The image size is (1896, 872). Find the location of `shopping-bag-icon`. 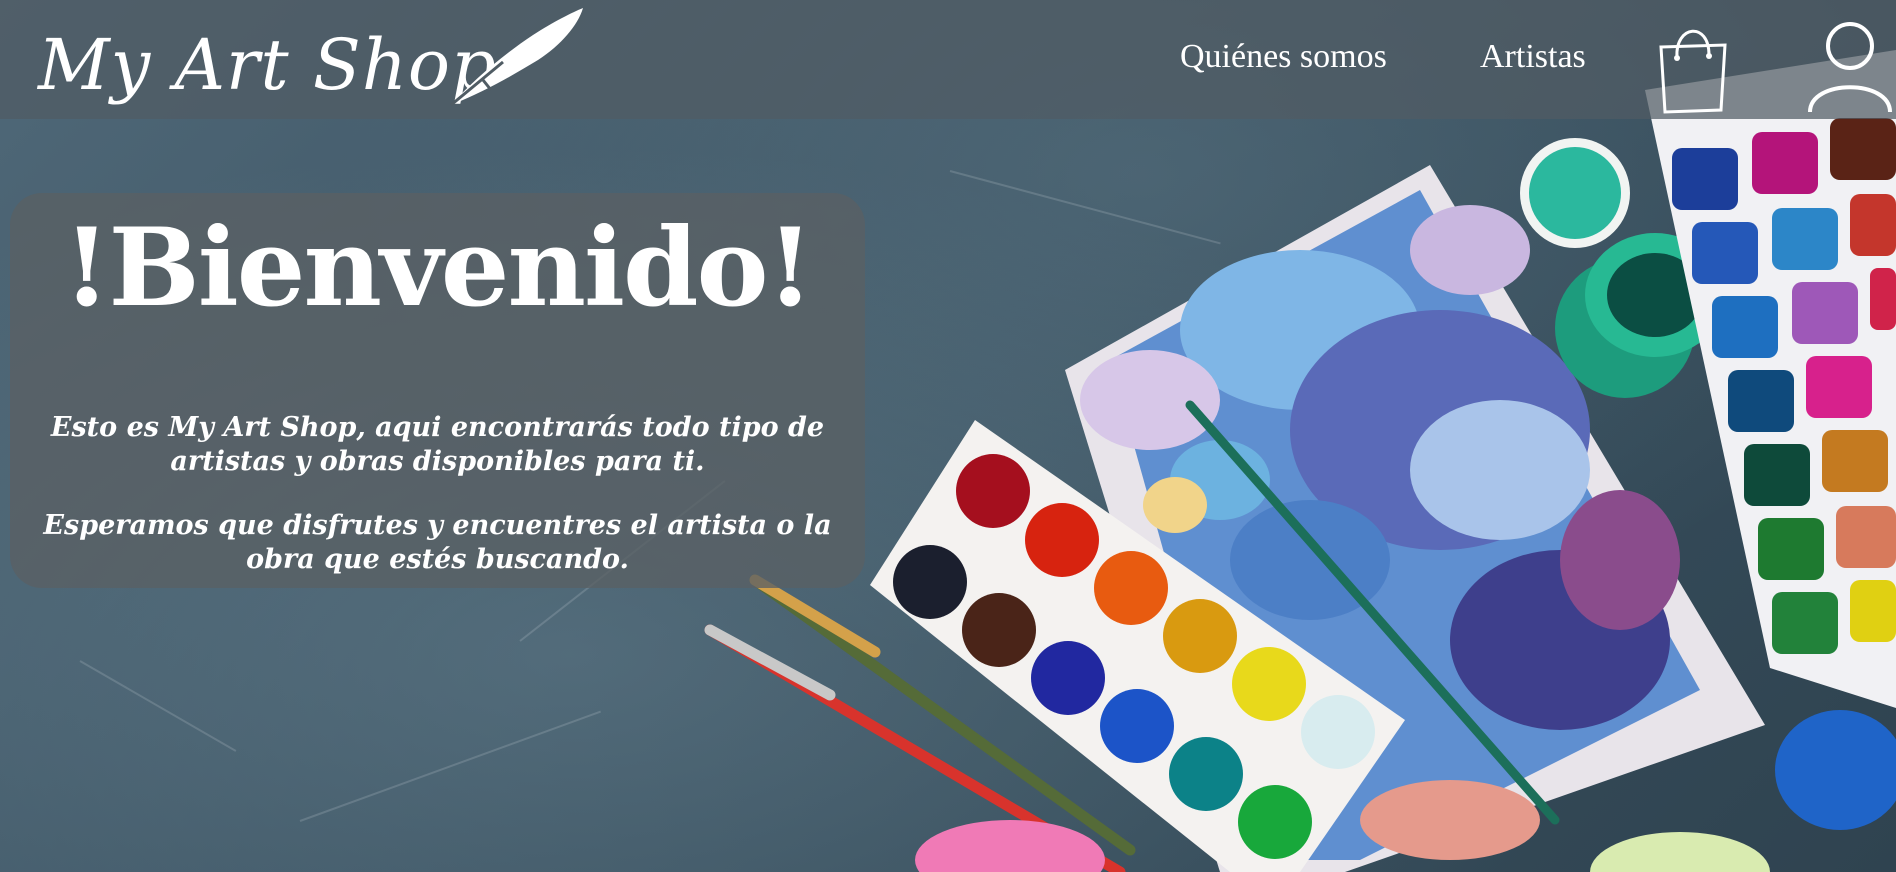

shopping-bag-icon is located at coordinates (1692, 65).